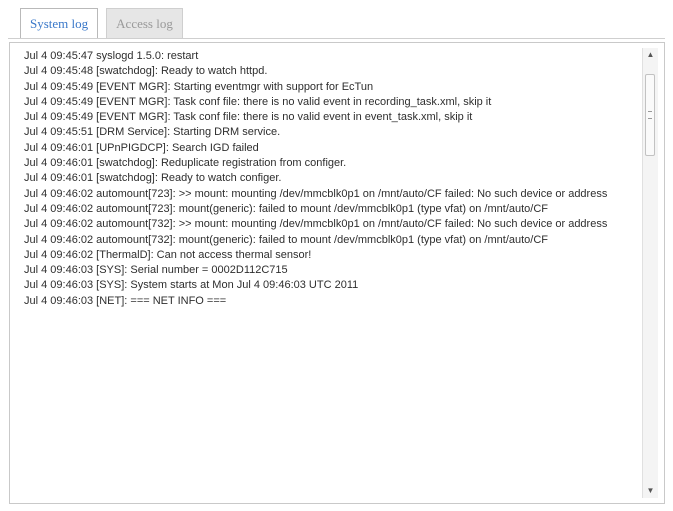  Describe the element at coordinates (650, 55) in the screenshot. I see `arrow-up-icon: ▲` at that location.